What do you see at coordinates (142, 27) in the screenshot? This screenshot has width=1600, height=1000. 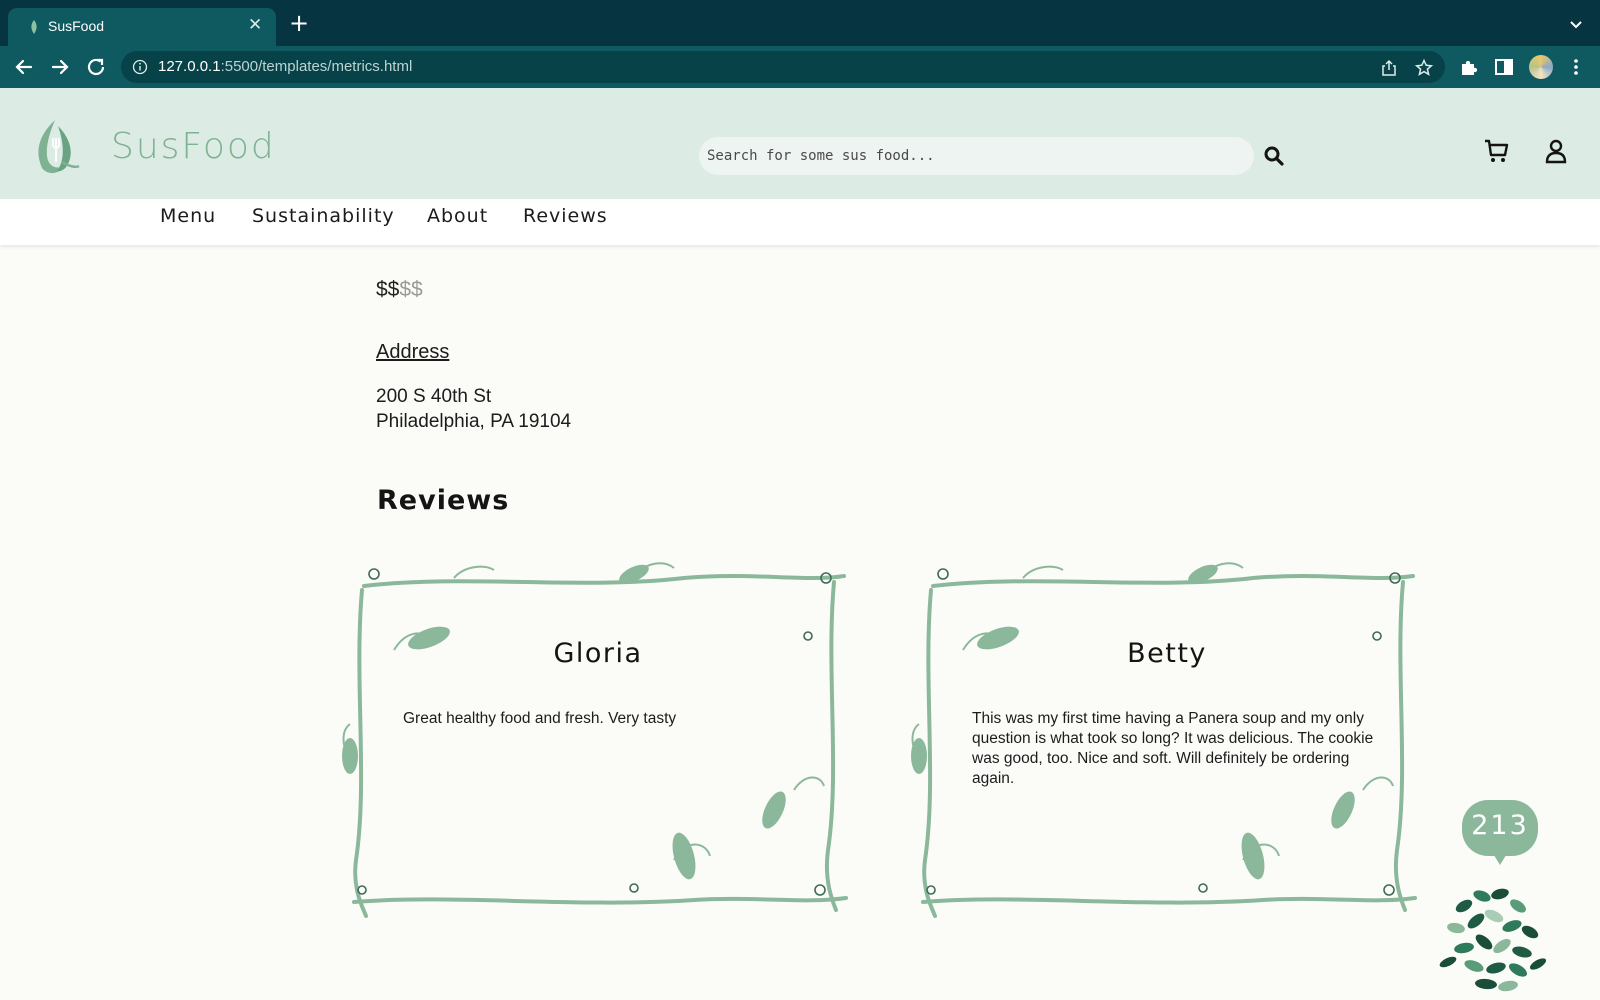 I see `browser-tab: SusFood ✕` at bounding box center [142, 27].